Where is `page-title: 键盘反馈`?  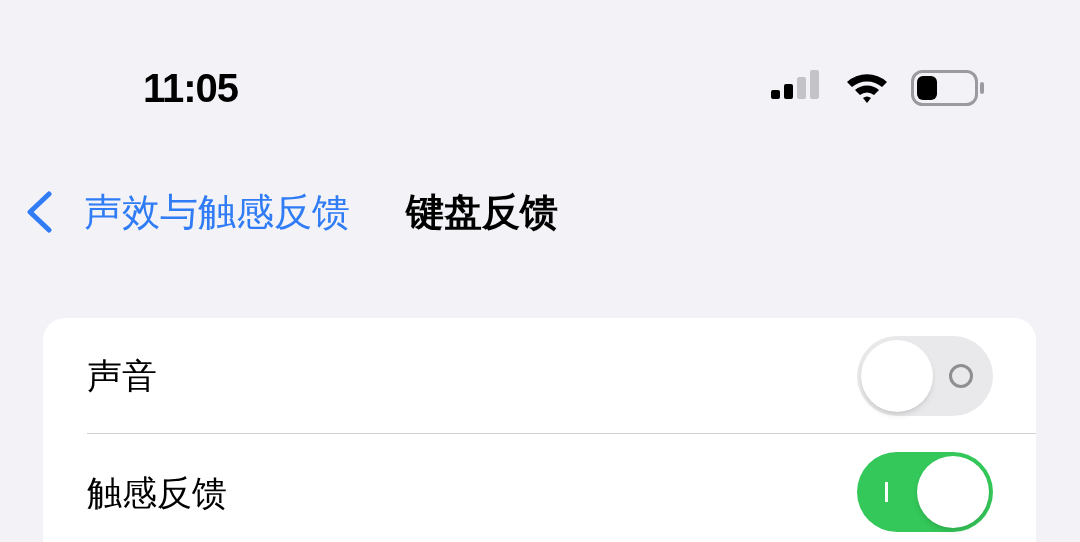 page-title: 键盘反馈 is located at coordinates (482, 212).